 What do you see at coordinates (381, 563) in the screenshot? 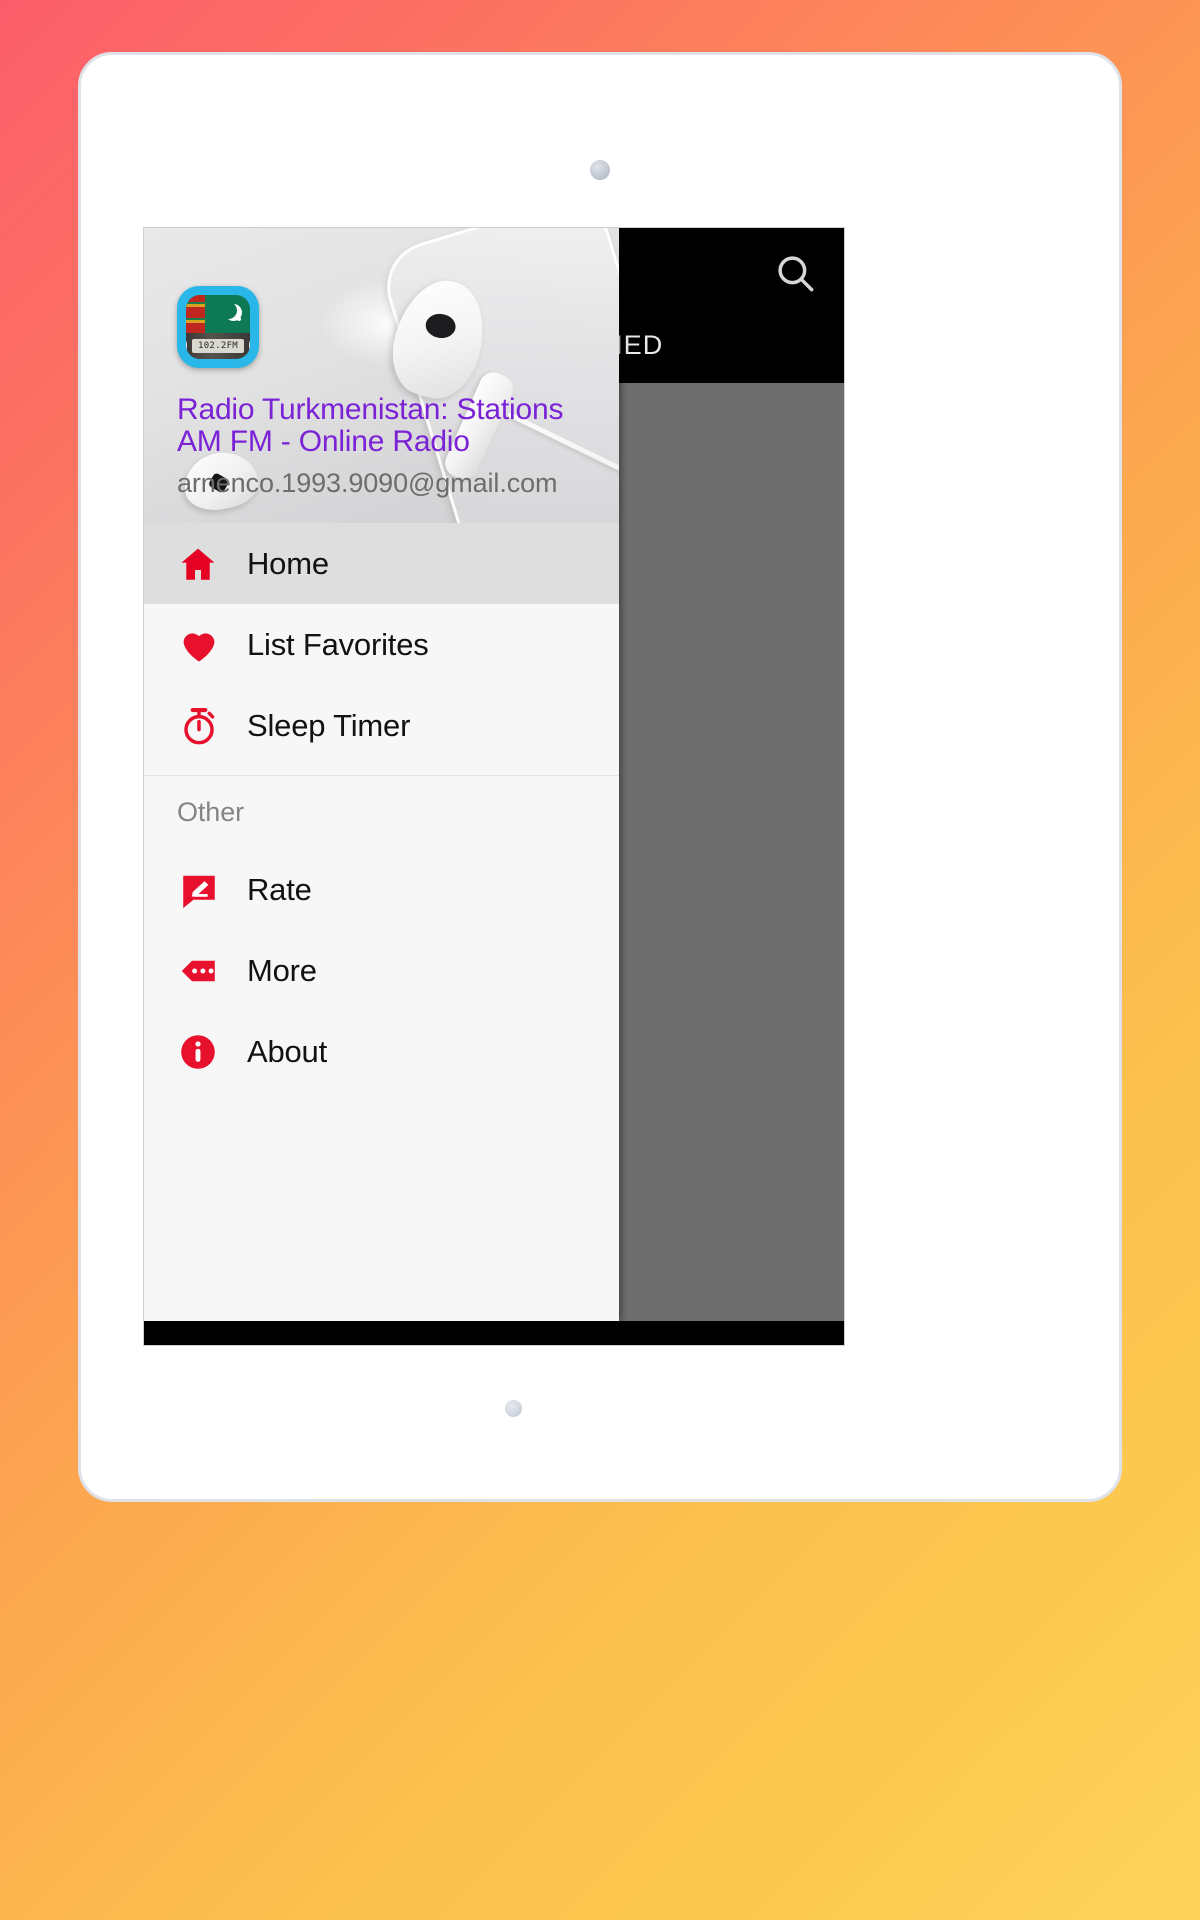
I see `menu-item-home: Home` at bounding box center [381, 563].